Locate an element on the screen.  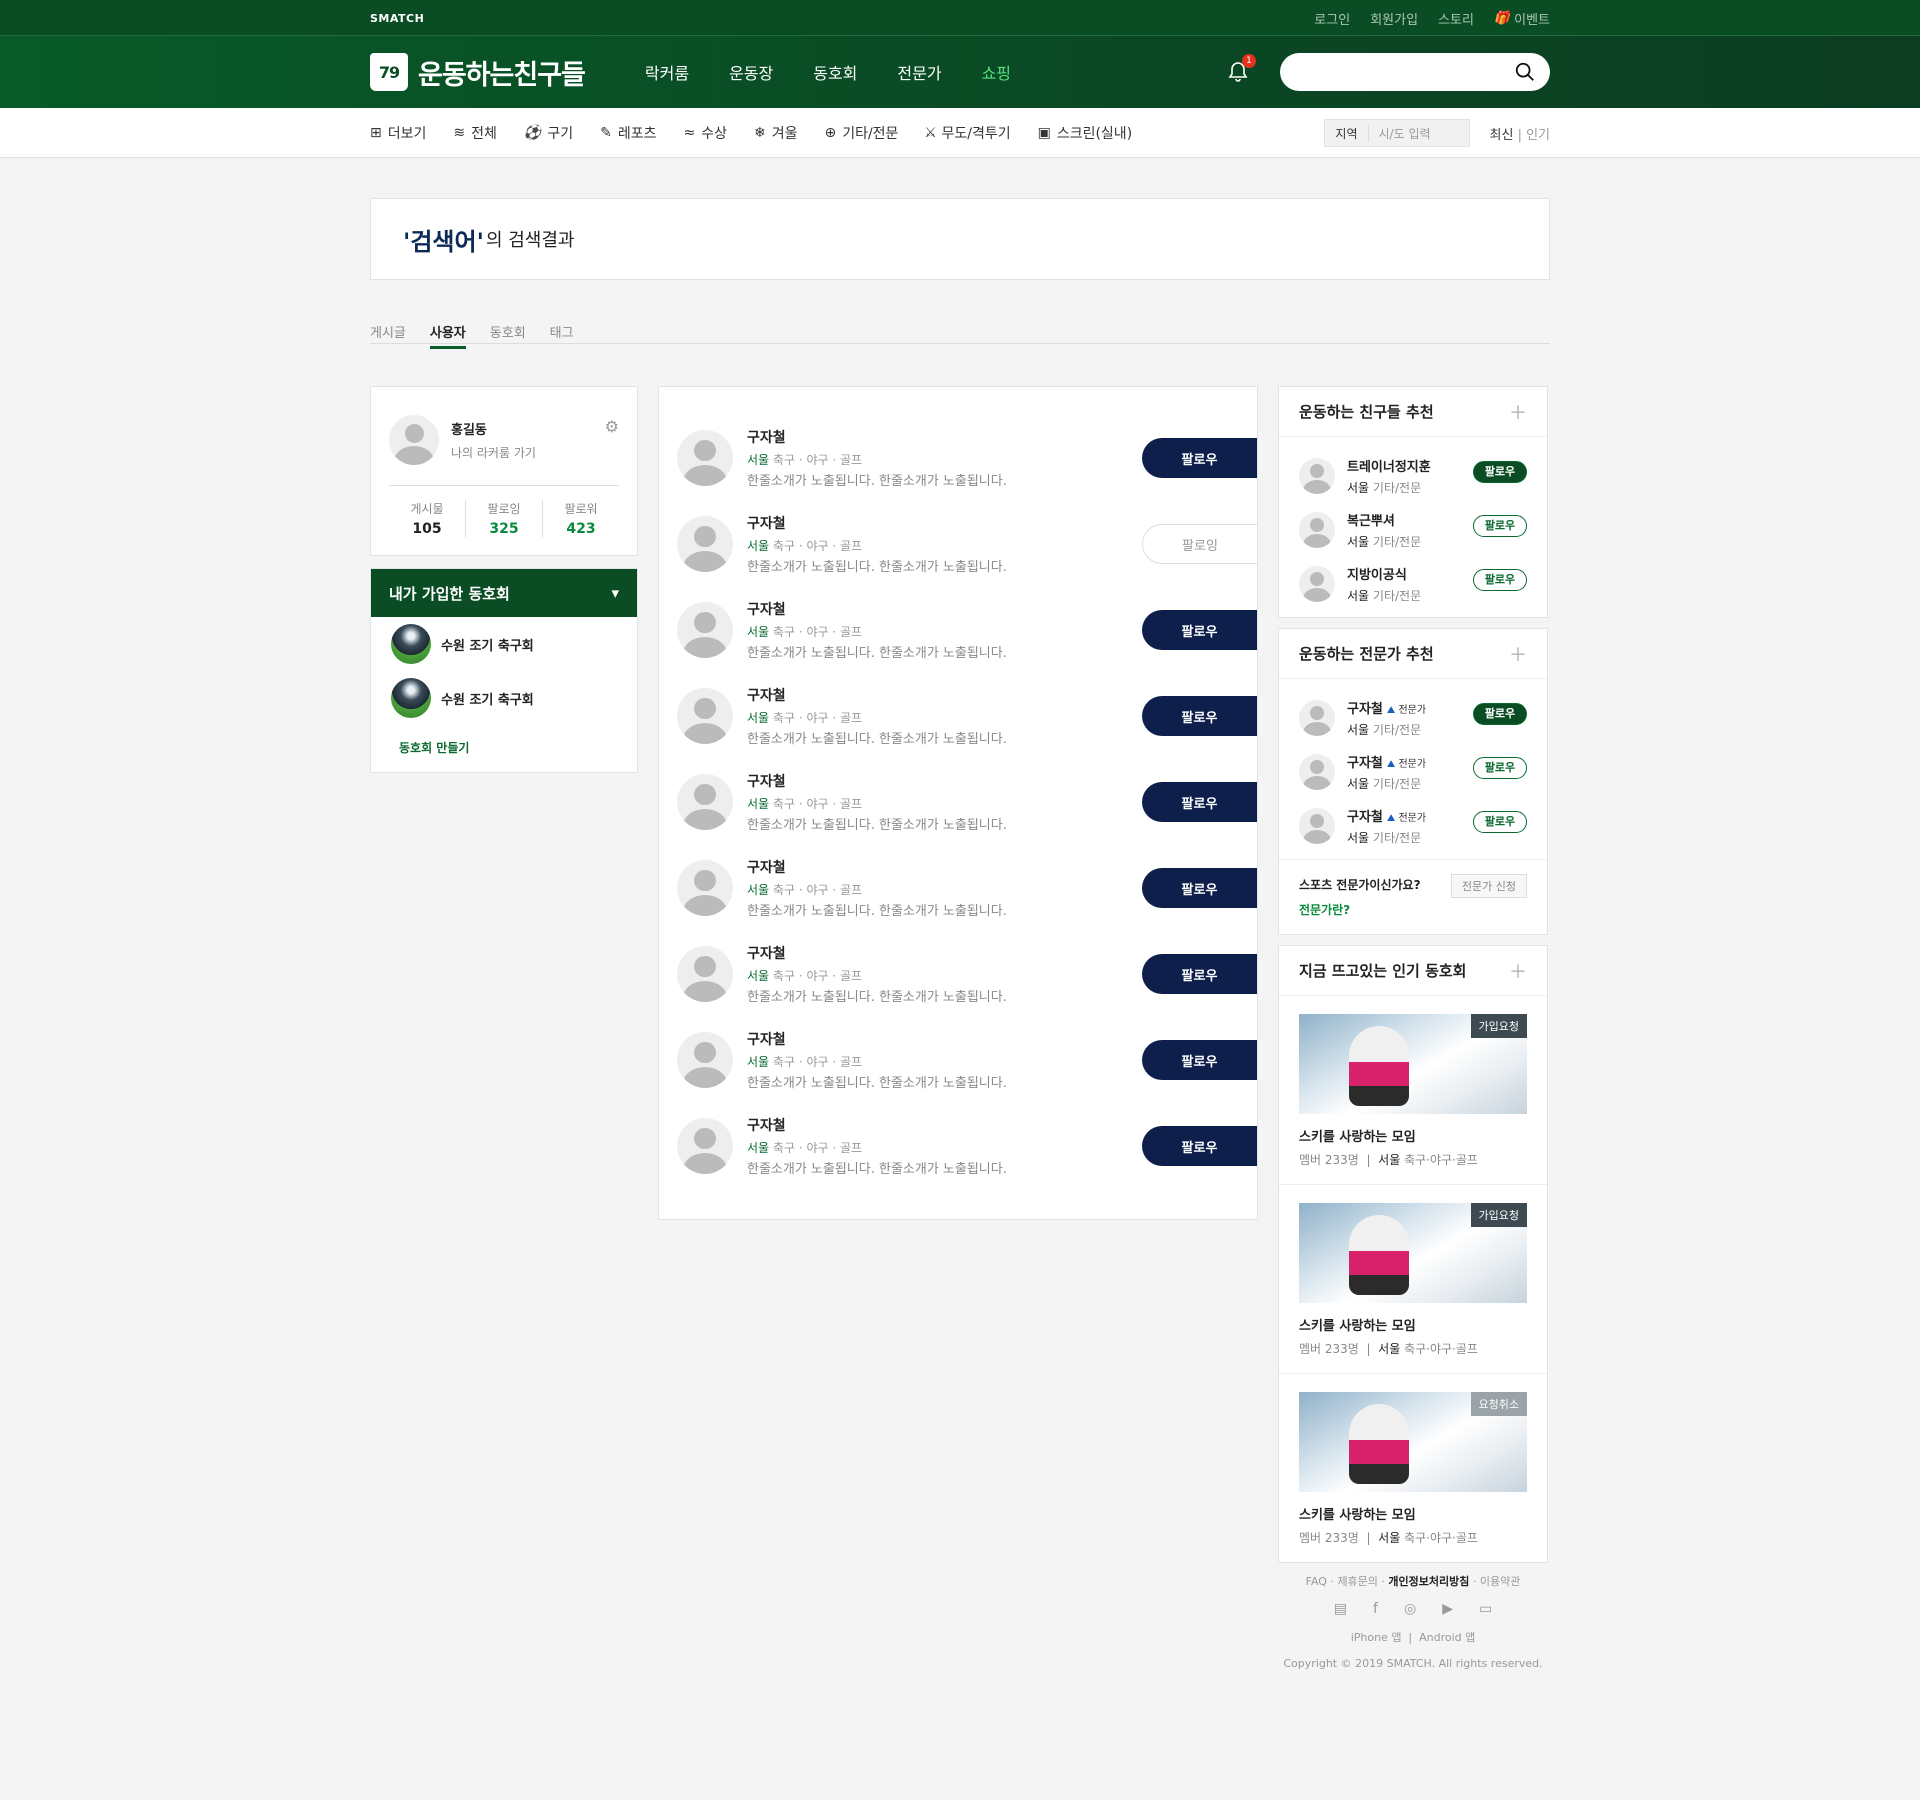
nav-field: 운동장 is located at coordinates (751, 72).